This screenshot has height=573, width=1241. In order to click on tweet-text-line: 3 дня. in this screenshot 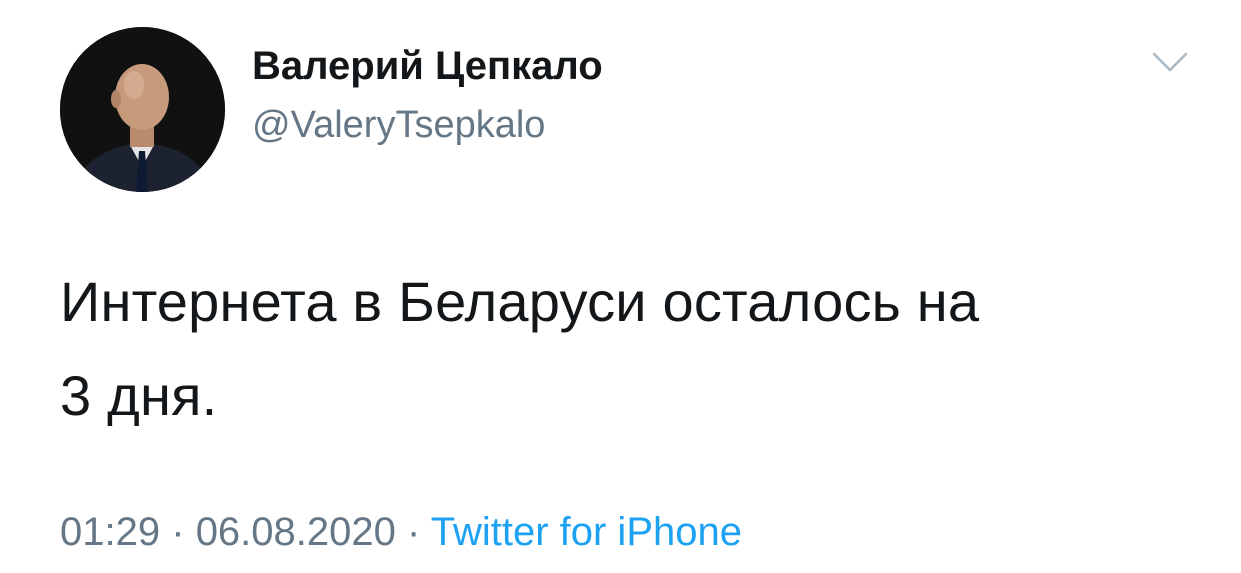, I will do `click(139, 395)`.